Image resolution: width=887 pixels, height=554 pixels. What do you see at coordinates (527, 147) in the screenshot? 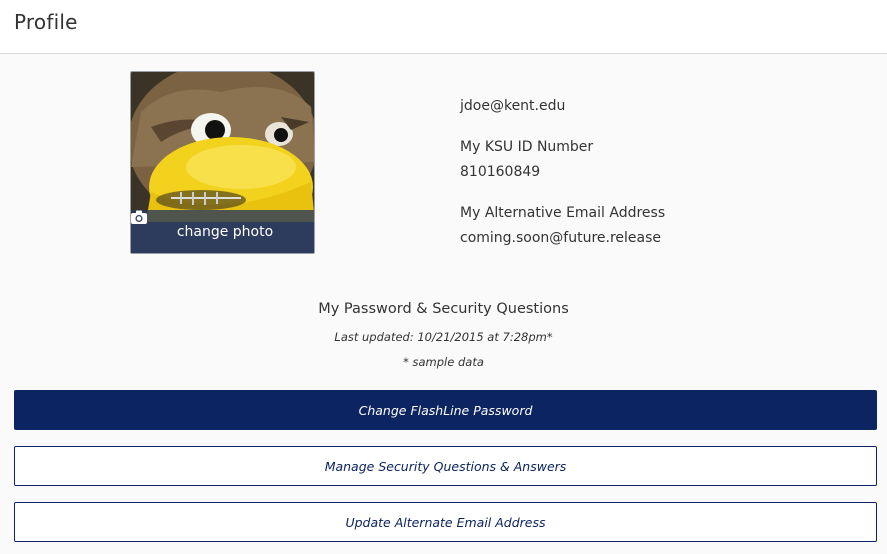
I see `ksu-id-label: My KSU ID Number` at bounding box center [527, 147].